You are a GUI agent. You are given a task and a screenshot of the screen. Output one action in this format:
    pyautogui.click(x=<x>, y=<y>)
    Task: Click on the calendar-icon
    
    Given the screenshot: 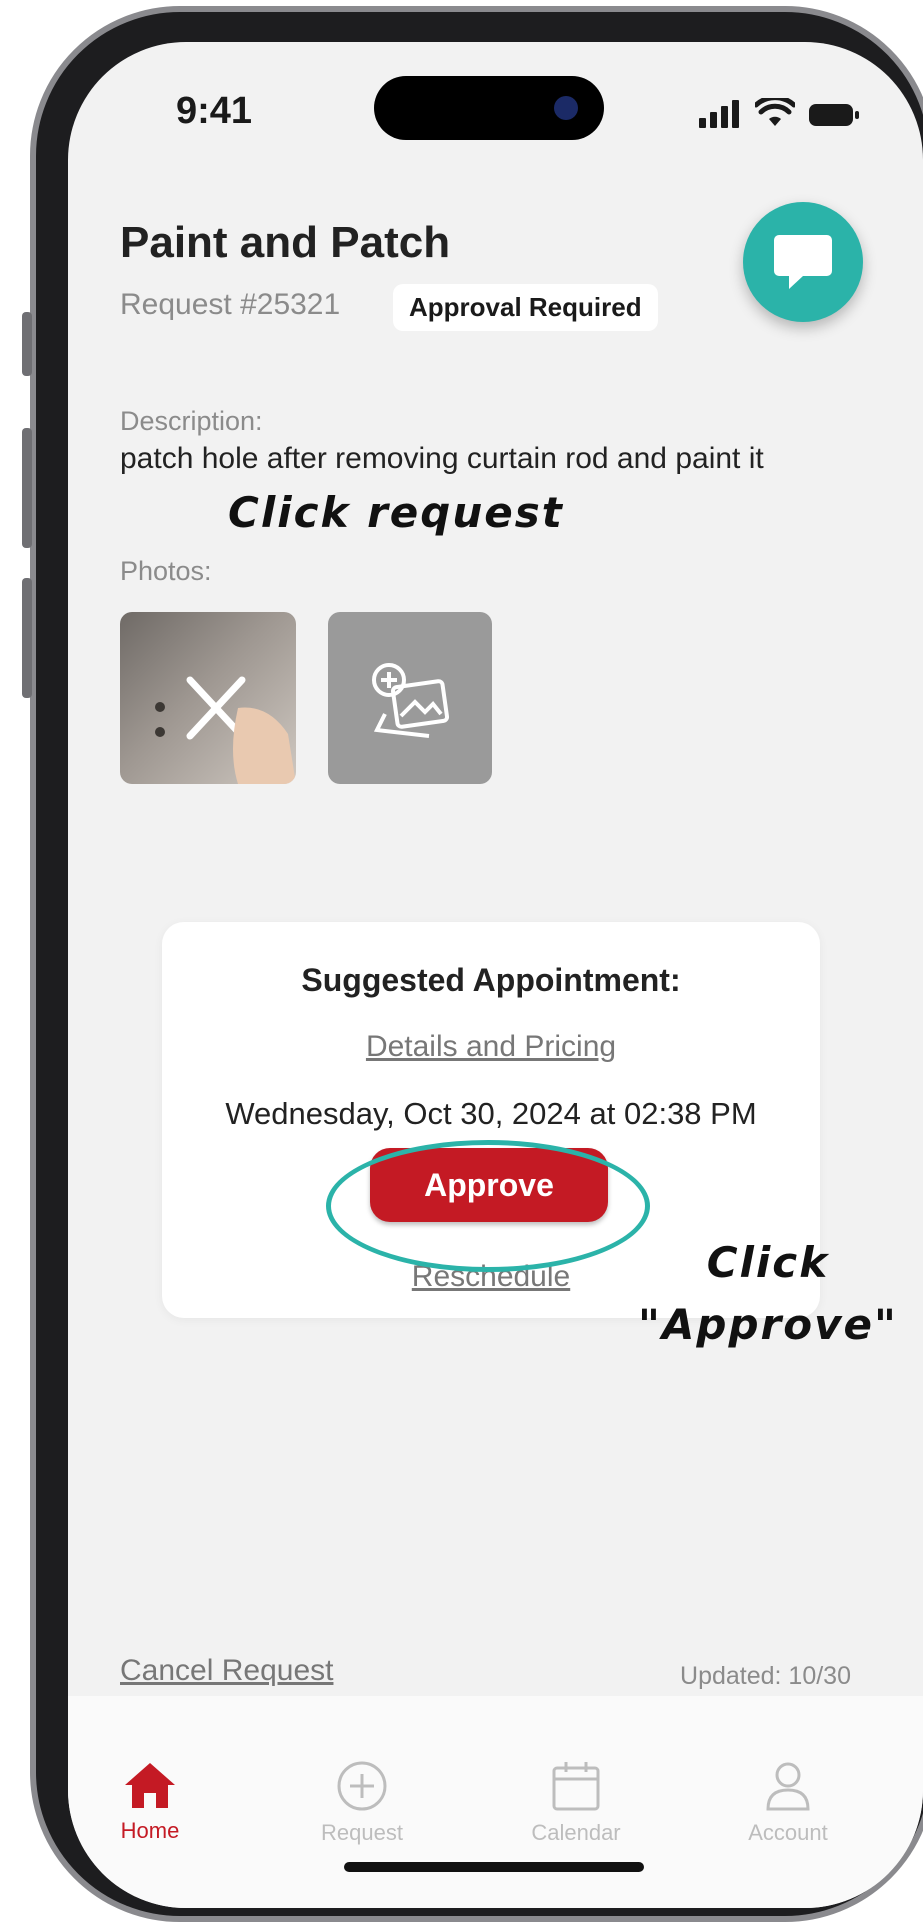 What is the action you would take?
    pyautogui.click(x=576, y=1786)
    